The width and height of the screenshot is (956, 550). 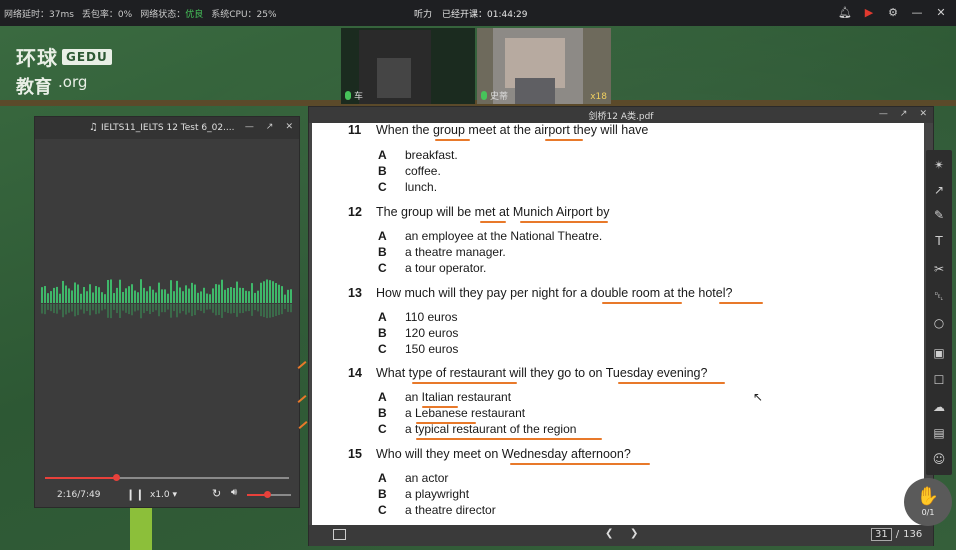 What do you see at coordinates (939, 165) in the screenshot?
I see `laser-pointer-icon: ✴` at bounding box center [939, 165].